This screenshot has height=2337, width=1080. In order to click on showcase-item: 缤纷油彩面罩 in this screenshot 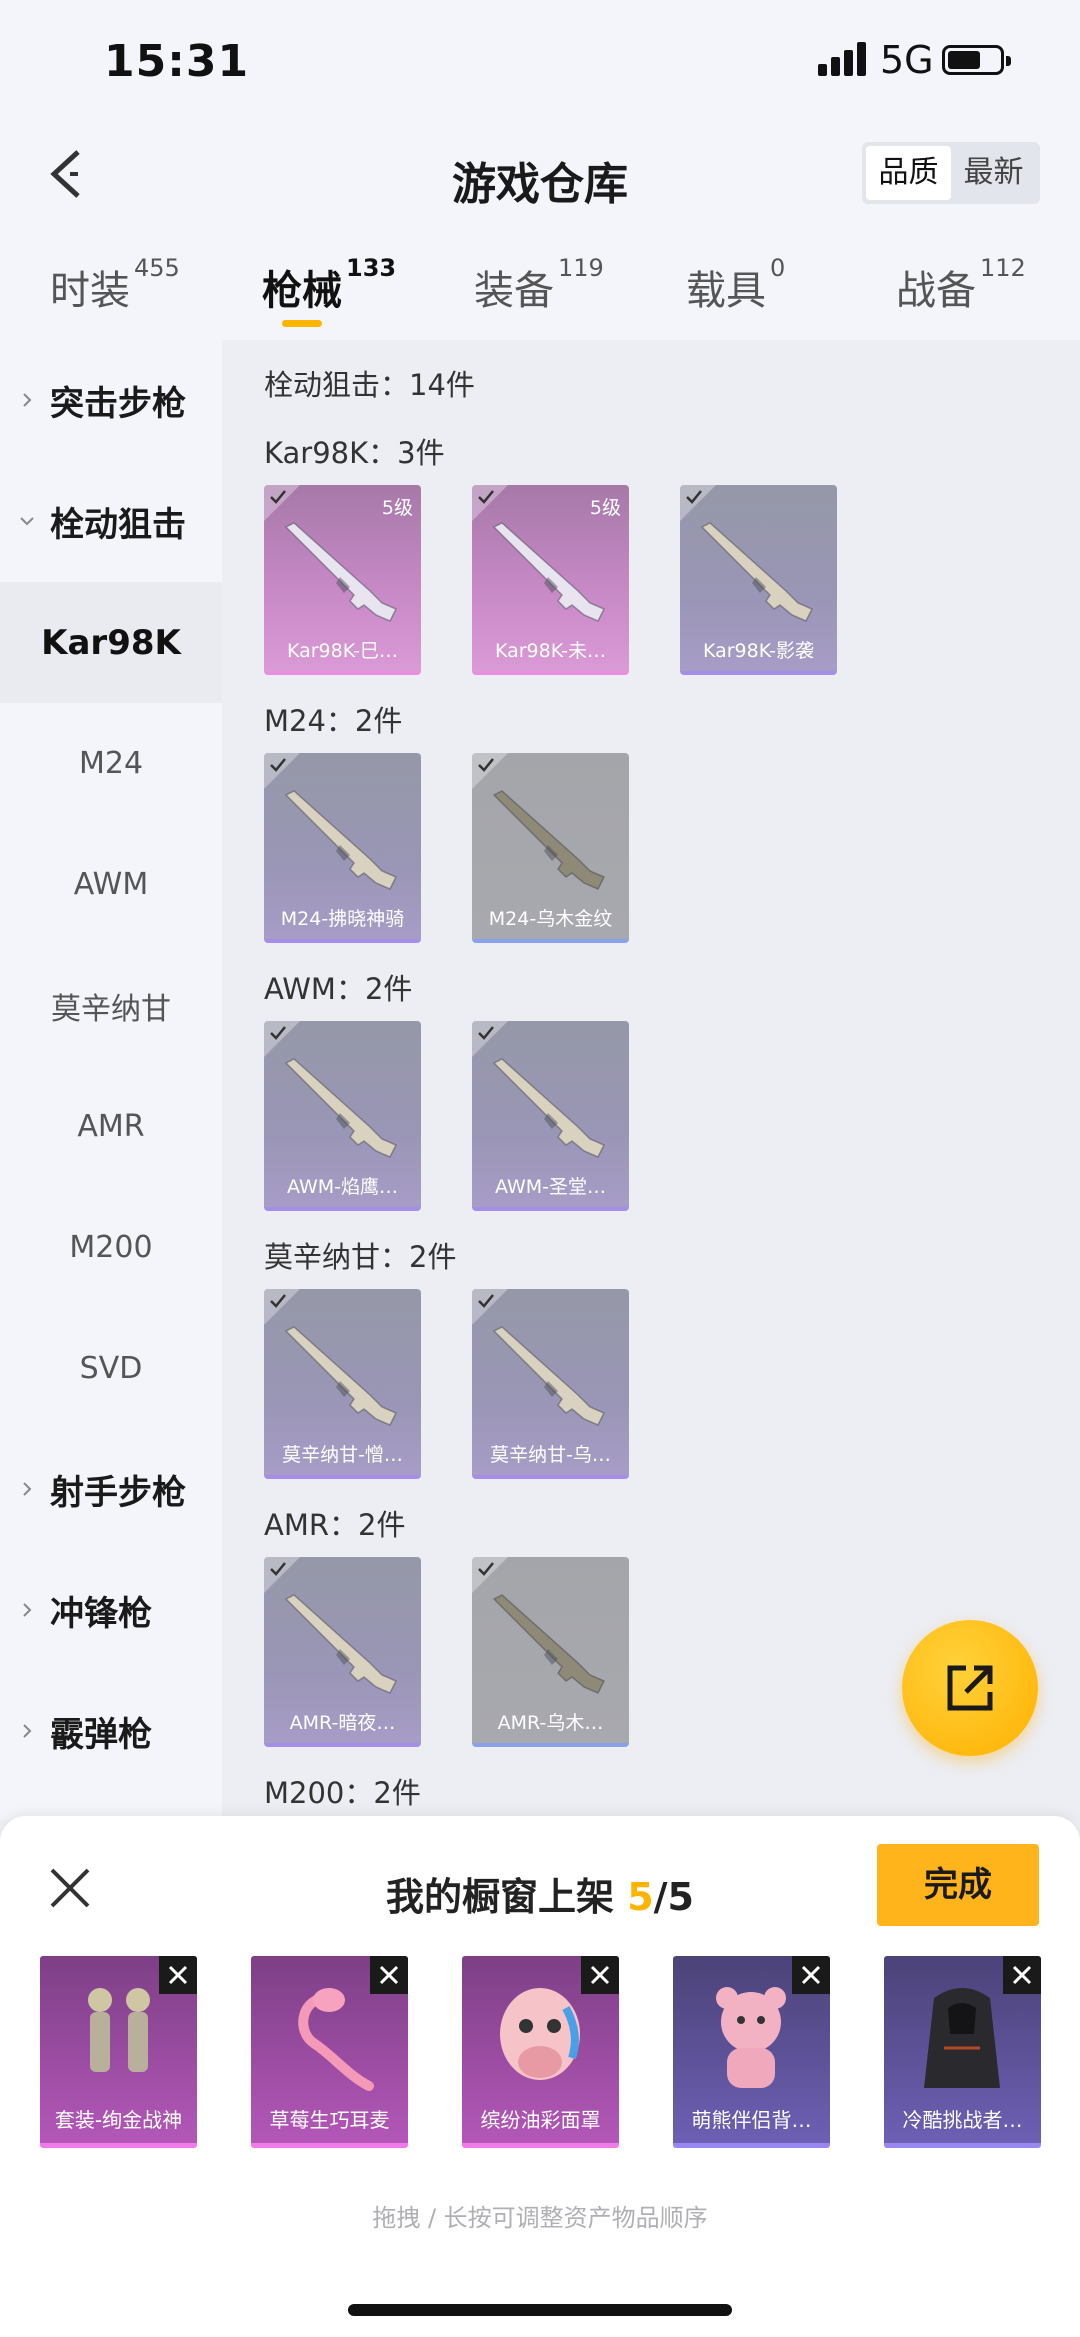, I will do `click(540, 2052)`.